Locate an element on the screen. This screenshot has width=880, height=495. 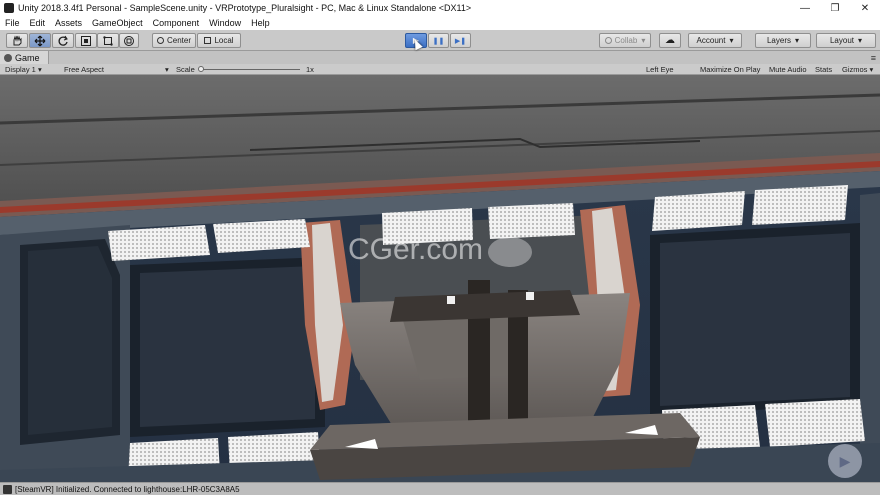
rect-tool-button is located at coordinates (108, 40).